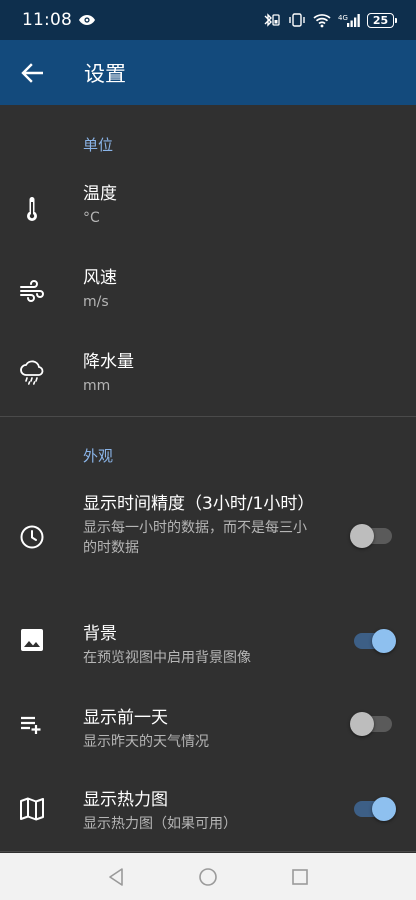  Describe the element at coordinates (100, 634) in the screenshot. I see `pref-background-title: 背景` at that location.